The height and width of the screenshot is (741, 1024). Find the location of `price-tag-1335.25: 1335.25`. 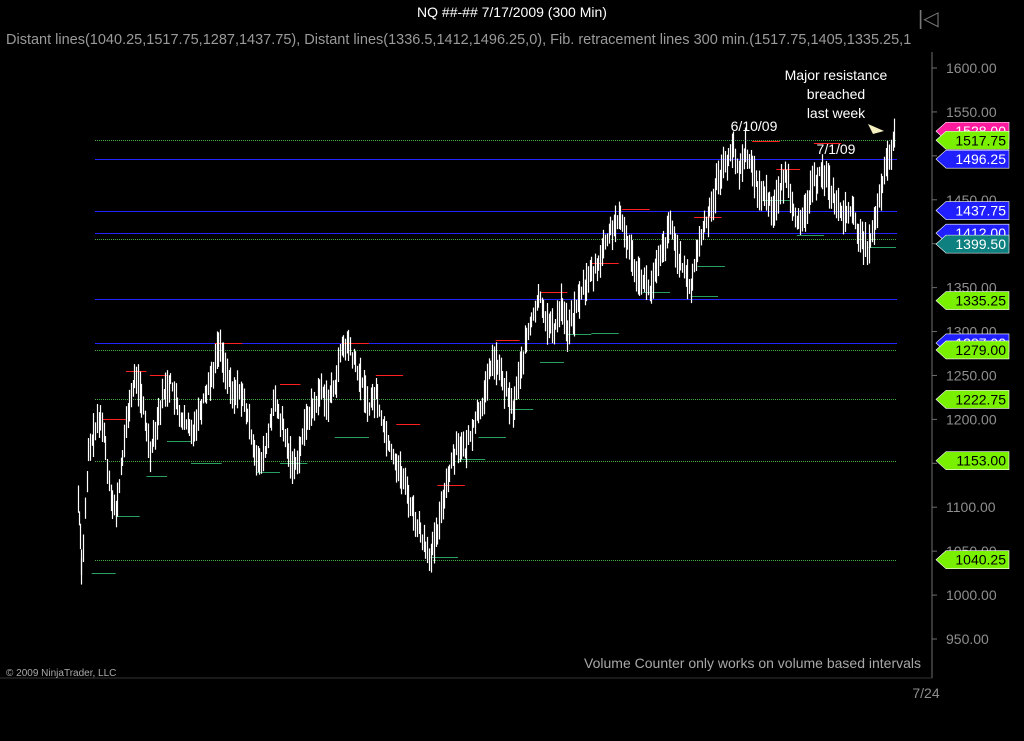

price-tag-1335.25: 1335.25 is located at coordinates (972, 300).